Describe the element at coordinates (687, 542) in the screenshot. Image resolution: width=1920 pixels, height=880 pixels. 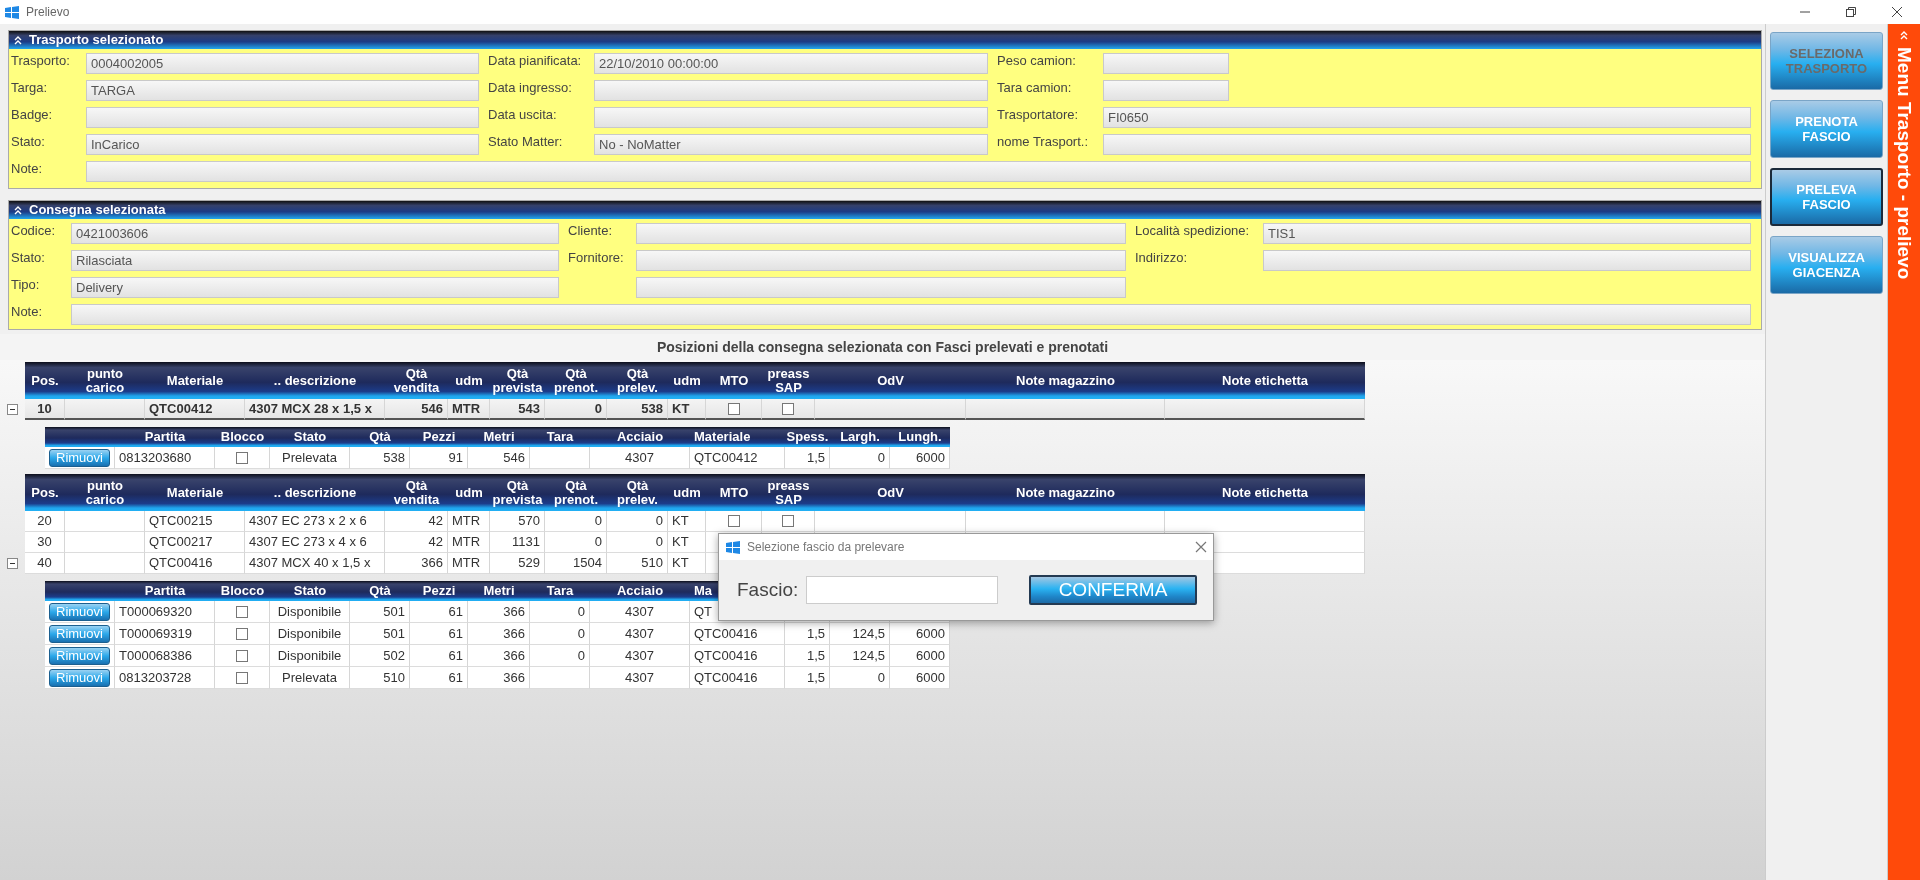
I see `table-cell: KT` at that location.